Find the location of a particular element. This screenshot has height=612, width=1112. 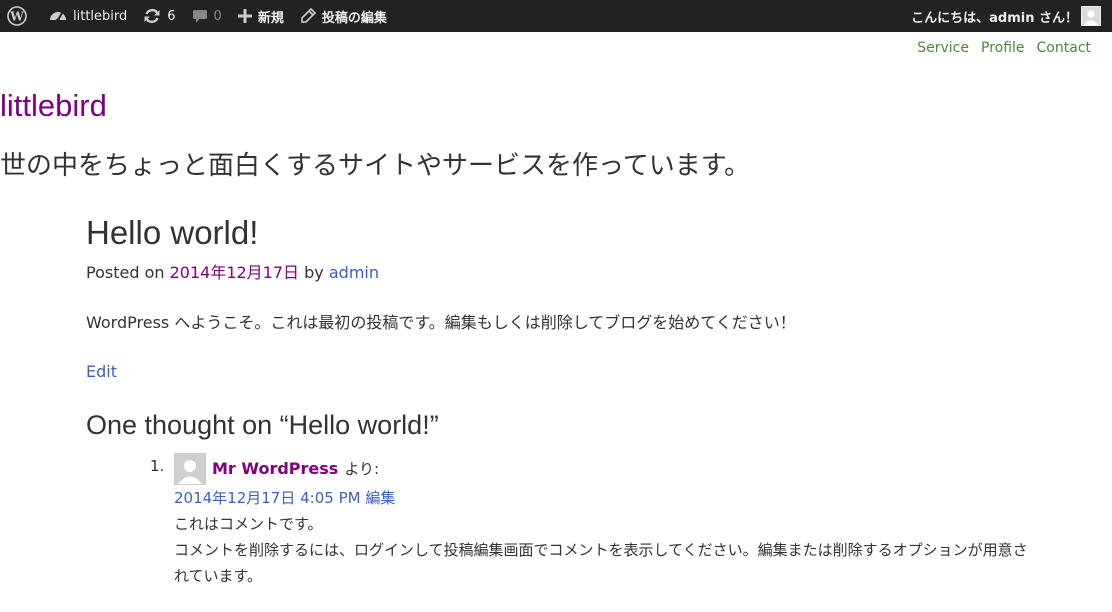

top-navigation: Service Profile Contact is located at coordinates (1004, 48).